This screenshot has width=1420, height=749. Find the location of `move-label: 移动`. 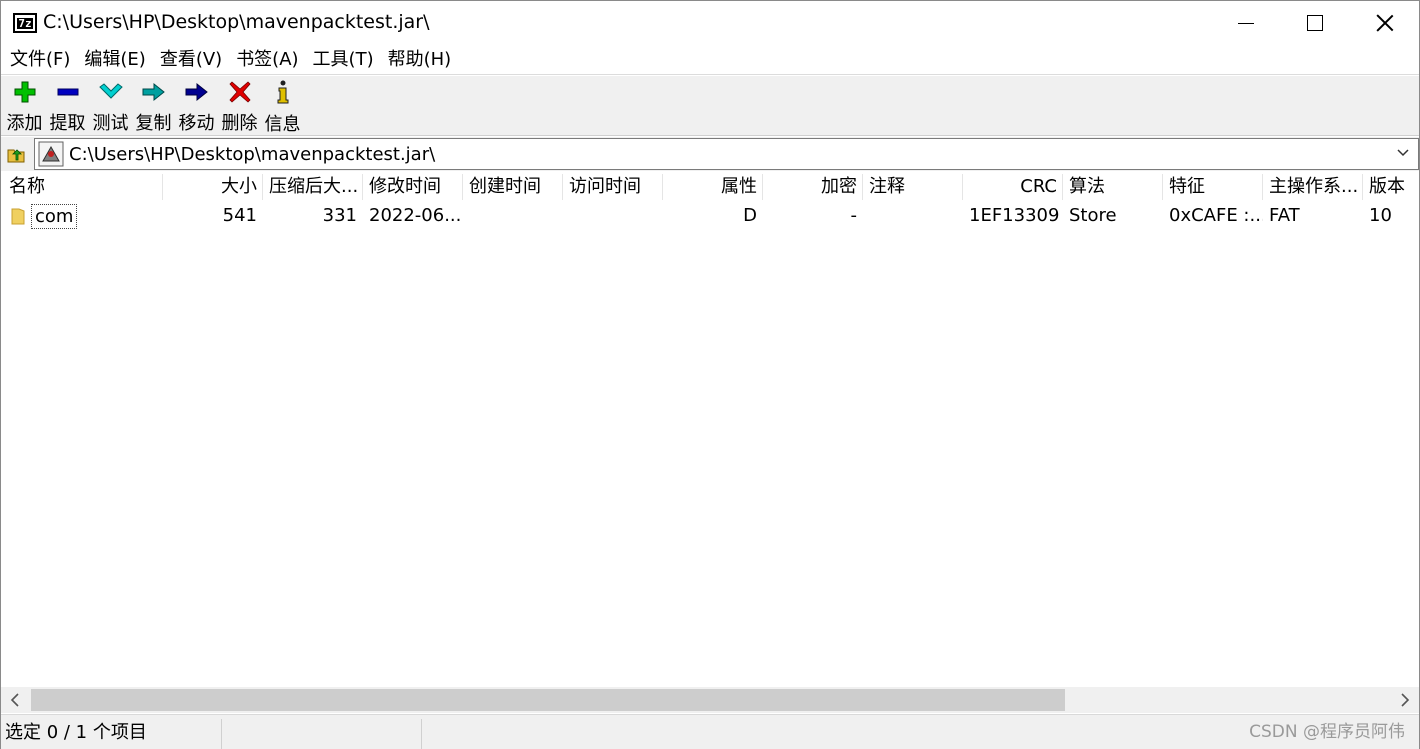

move-label: 移动 is located at coordinates (196, 123).